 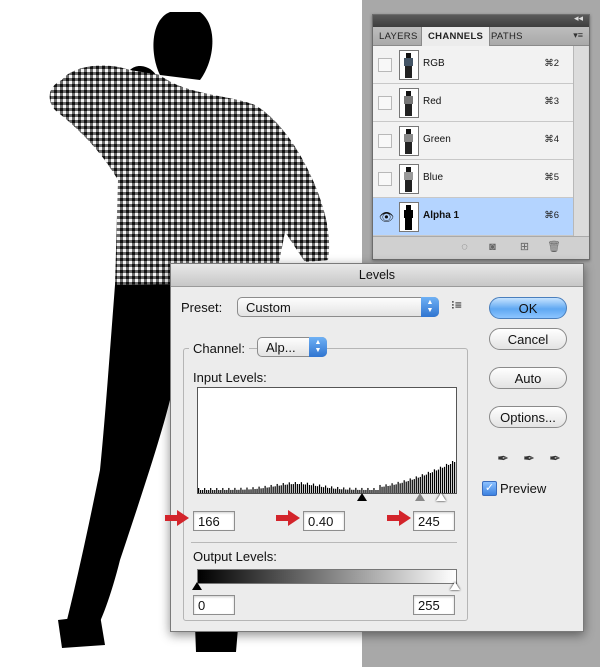 What do you see at coordinates (555, 458) in the screenshot?
I see `white-eyedropper-icon: ✒` at bounding box center [555, 458].